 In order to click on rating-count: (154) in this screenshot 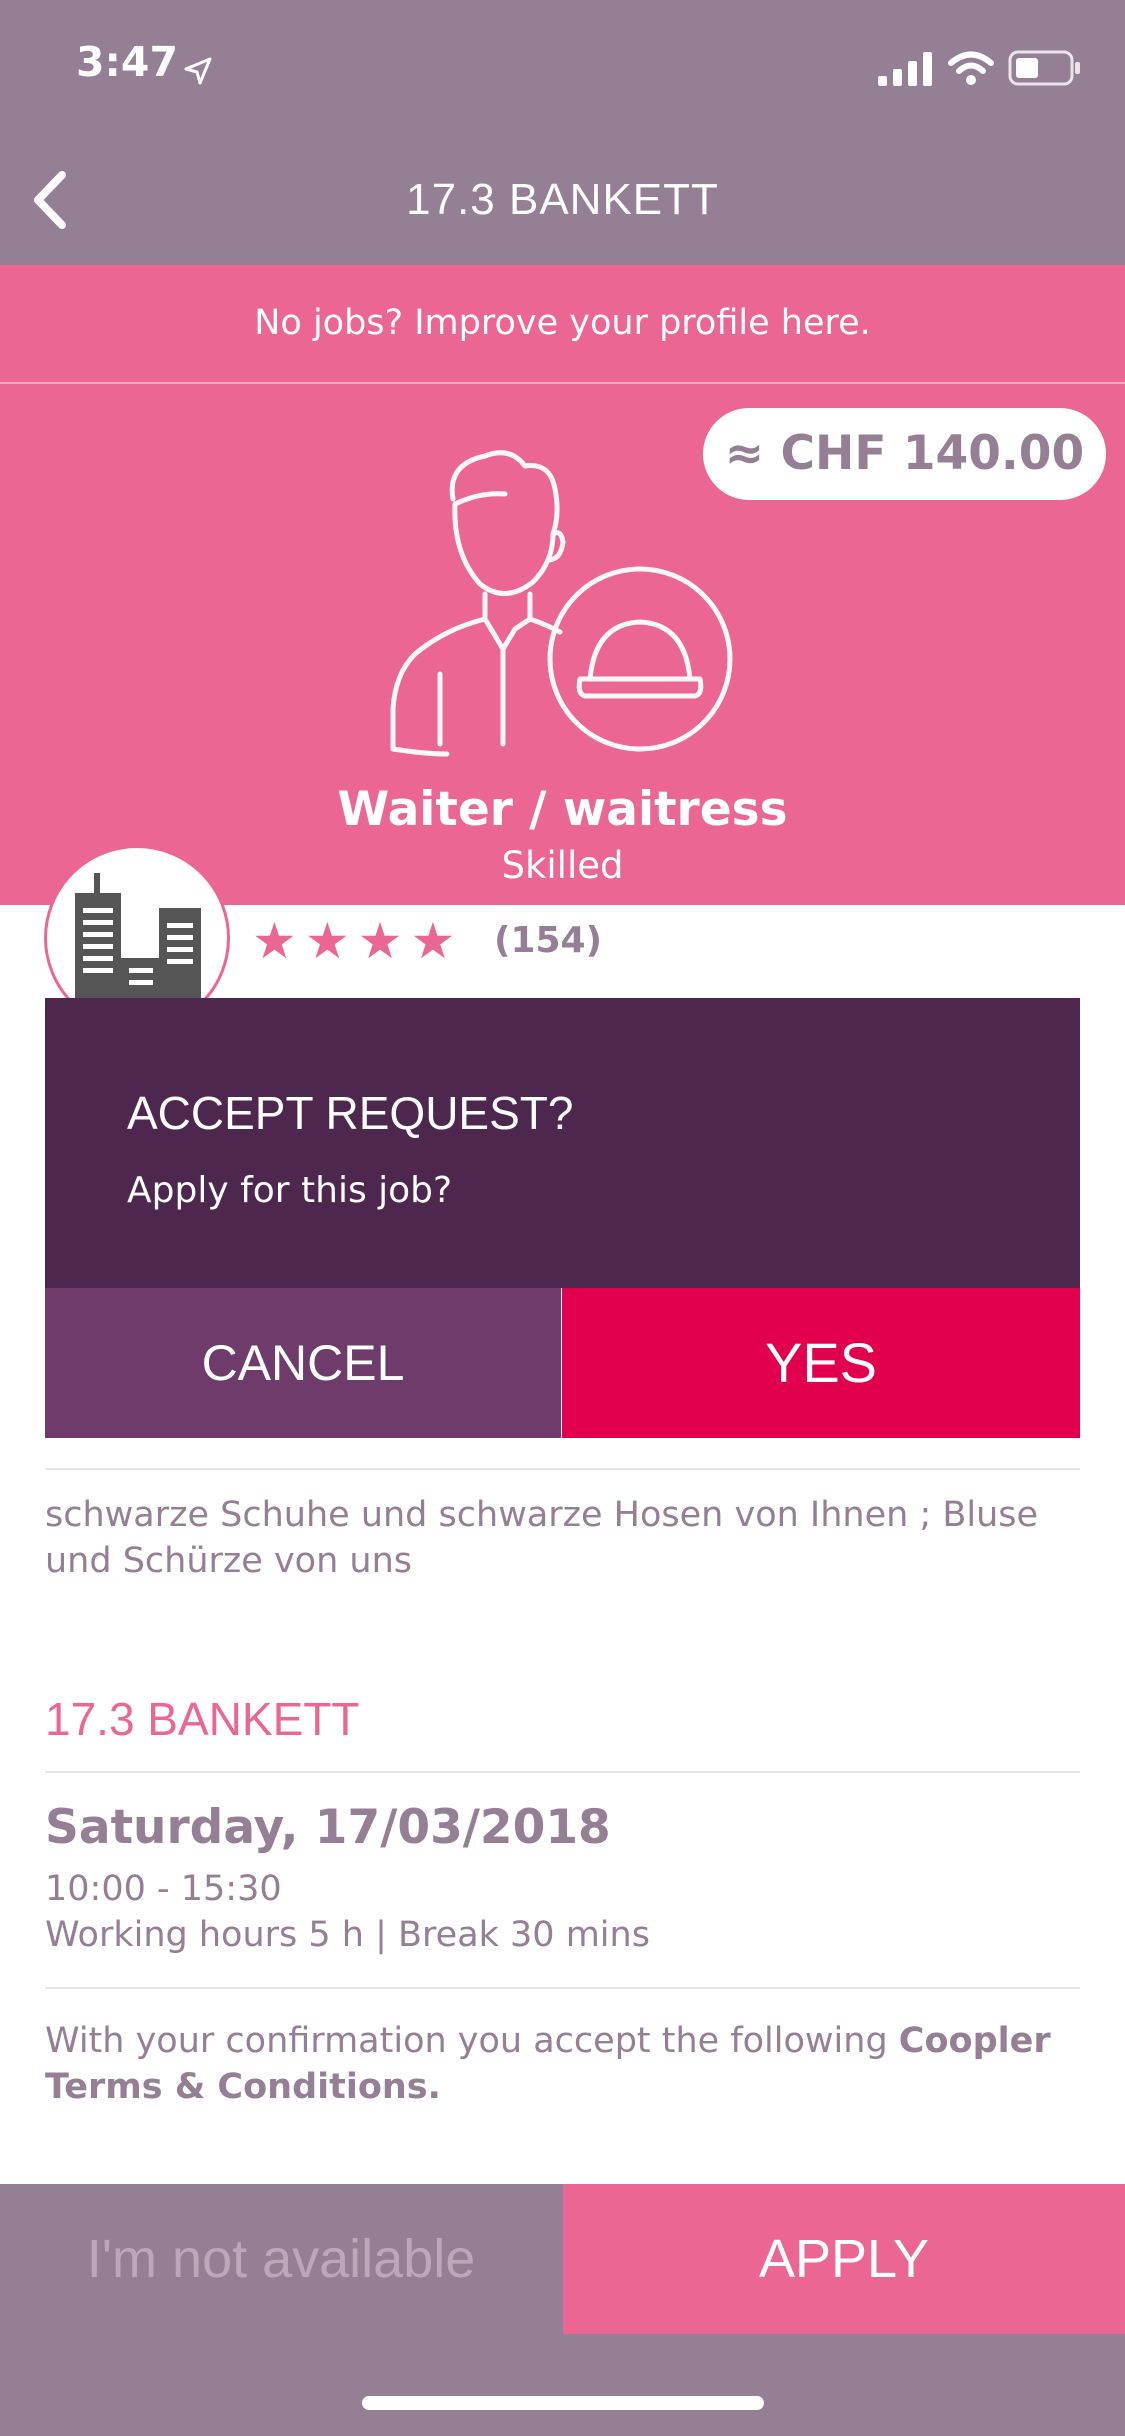, I will do `click(548, 940)`.